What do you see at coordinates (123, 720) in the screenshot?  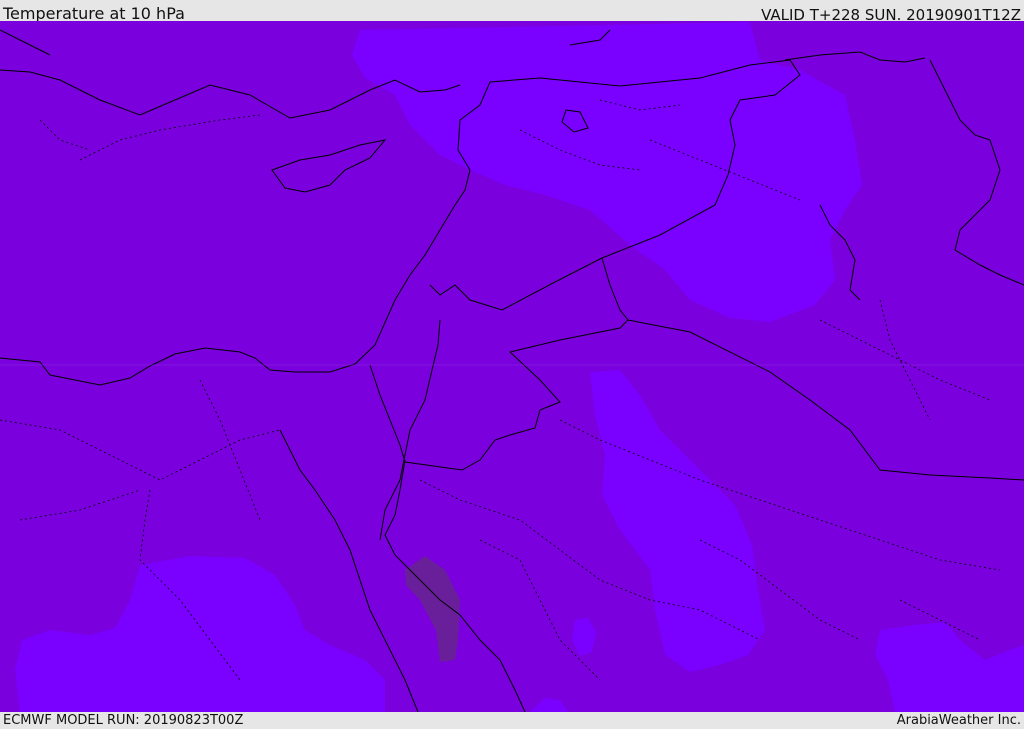 I see `model-run-label: ECMWF MODEL RUN: 20190823T00Z` at bounding box center [123, 720].